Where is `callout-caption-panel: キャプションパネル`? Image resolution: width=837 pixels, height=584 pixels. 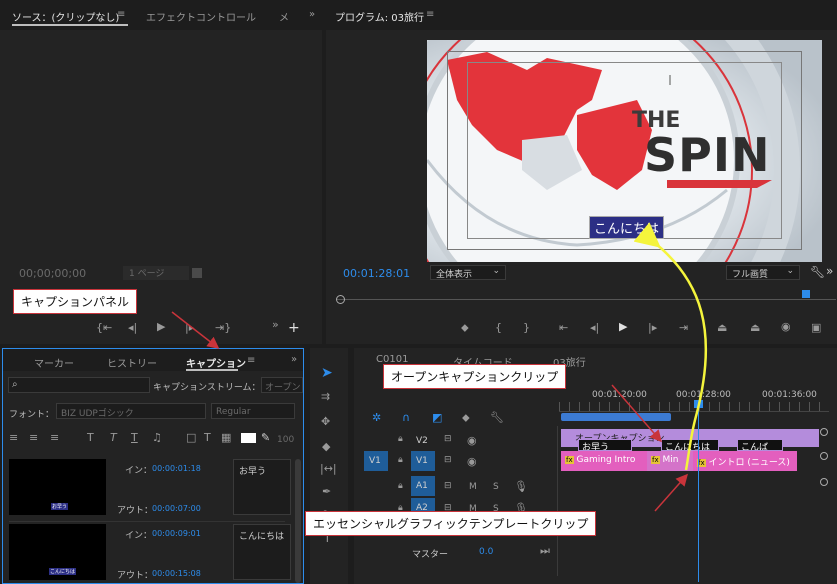 callout-caption-panel: キャプションパネル is located at coordinates (75, 301).